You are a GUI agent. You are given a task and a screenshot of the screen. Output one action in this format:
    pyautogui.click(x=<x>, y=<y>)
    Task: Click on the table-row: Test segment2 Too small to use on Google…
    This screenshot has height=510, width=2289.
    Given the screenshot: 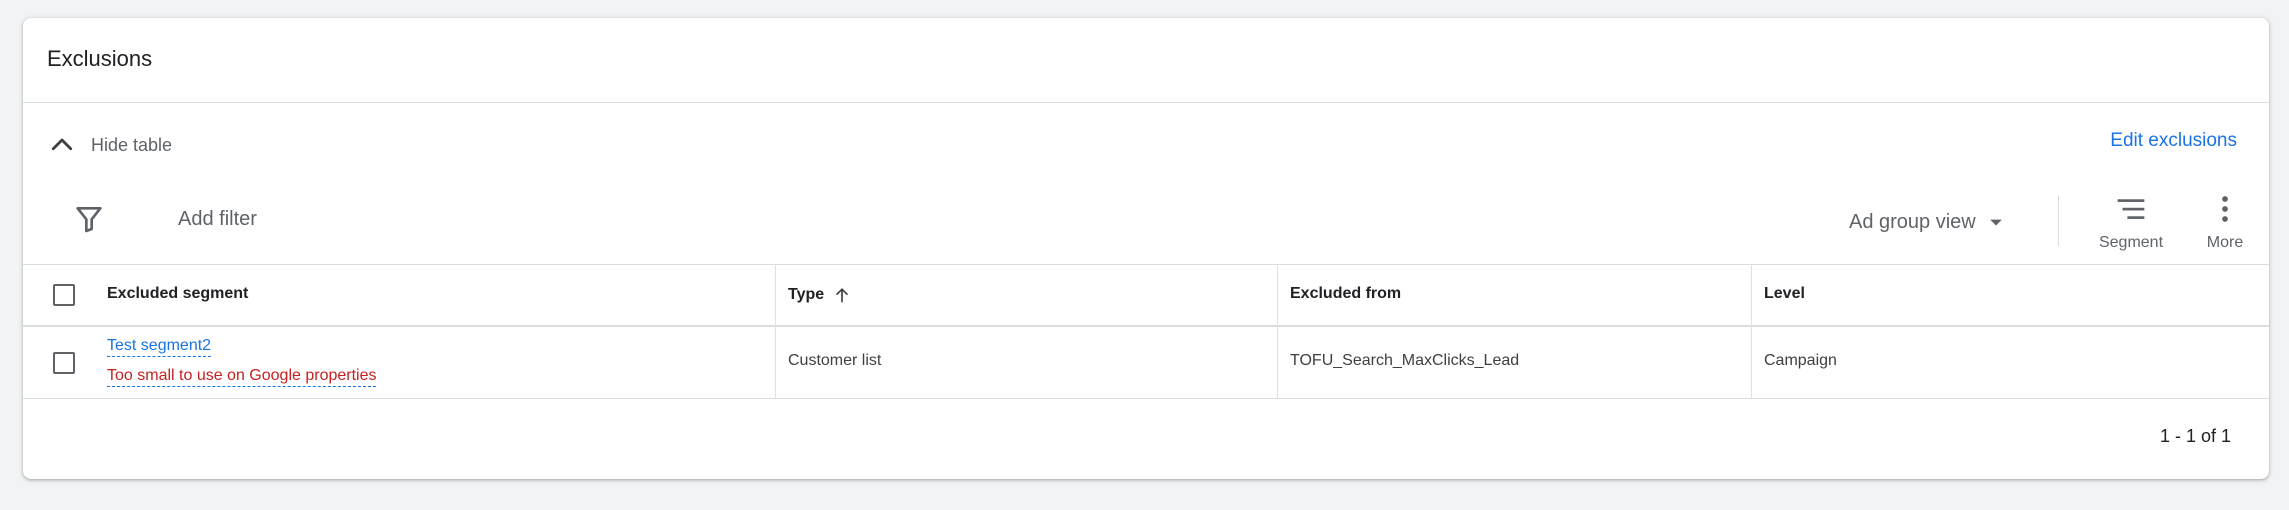 What is the action you would take?
    pyautogui.click(x=1146, y=362)
    